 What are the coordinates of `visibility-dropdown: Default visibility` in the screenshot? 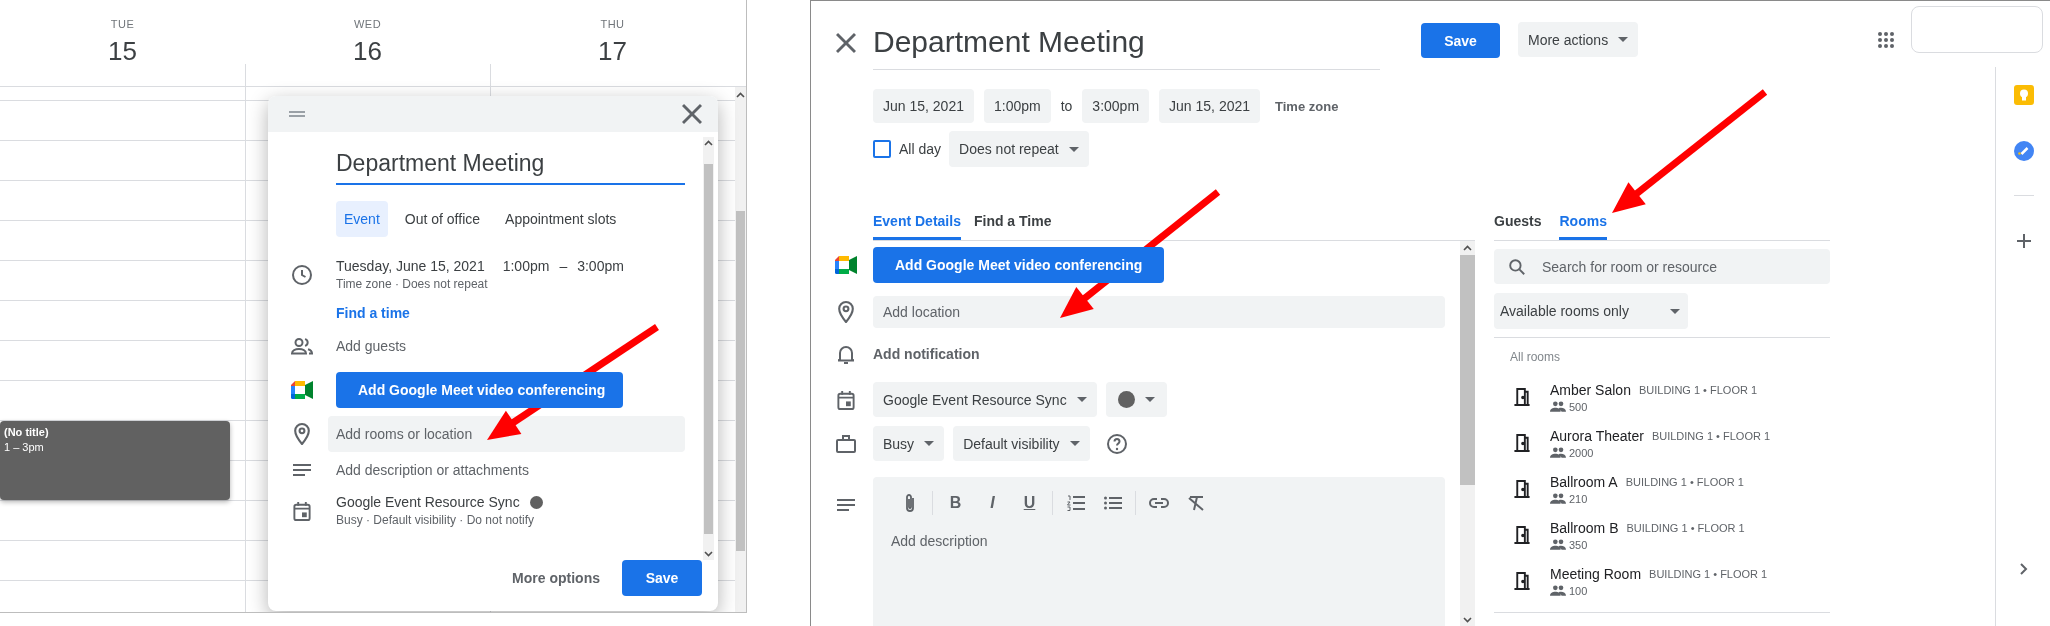 It's located at (1021, 443).